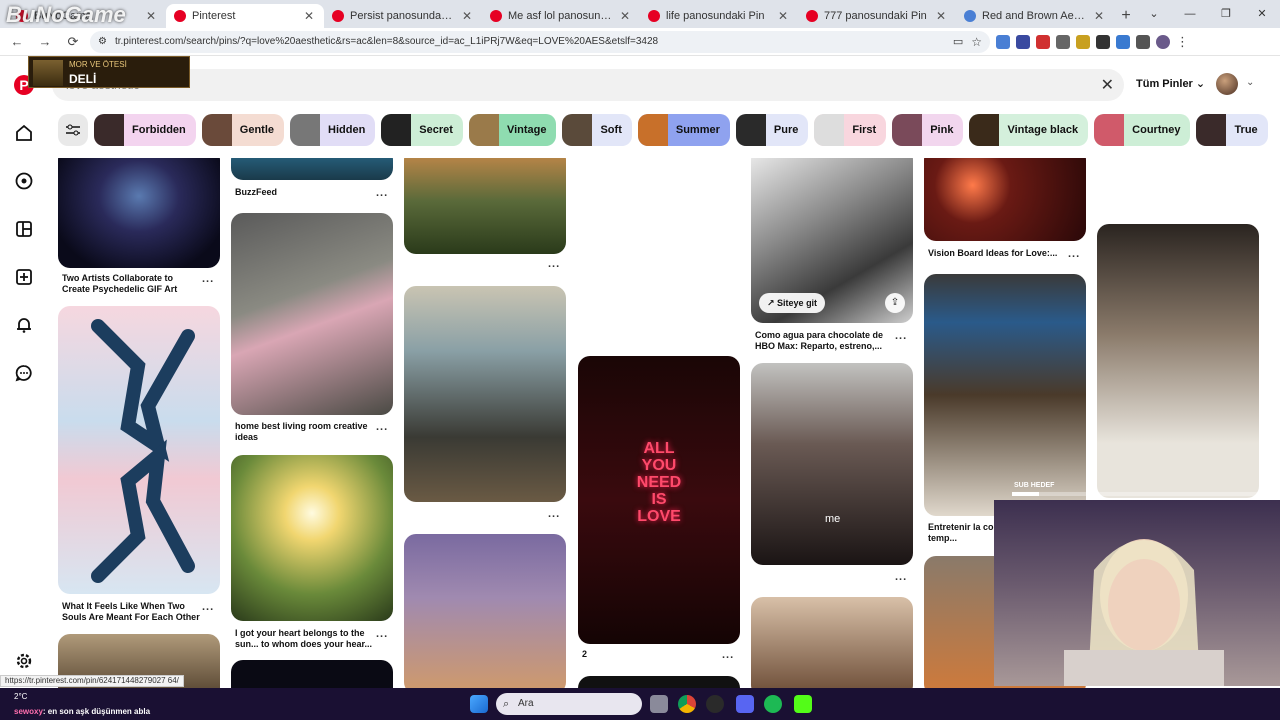 This screenshot has width=1280, height=720. What do you see at coordinates (561, 16) in the screenshot?
I see `browser-tab-3: Me asf lol panosundaki Pin ✕` at bounding box center [561, 16].